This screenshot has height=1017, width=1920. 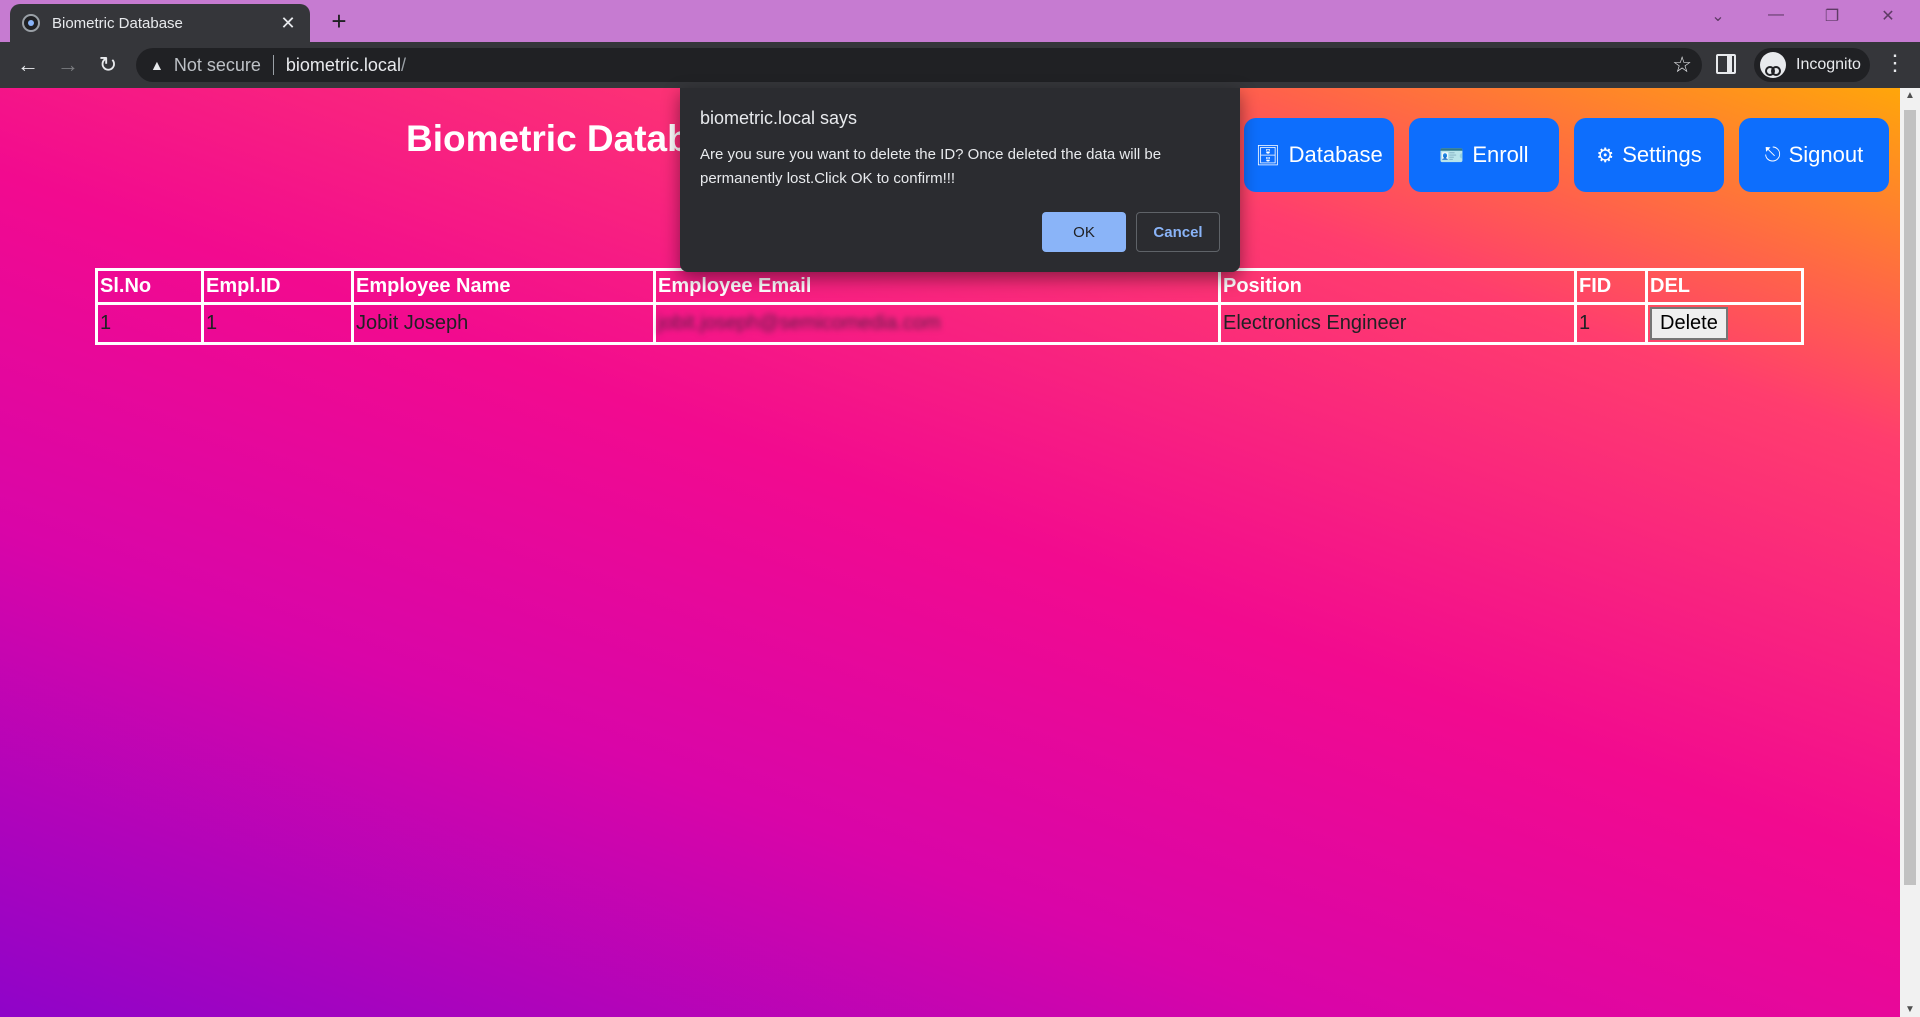 I want to click on col-header-employee-name: Employee Name, so click(x=503, y=286).